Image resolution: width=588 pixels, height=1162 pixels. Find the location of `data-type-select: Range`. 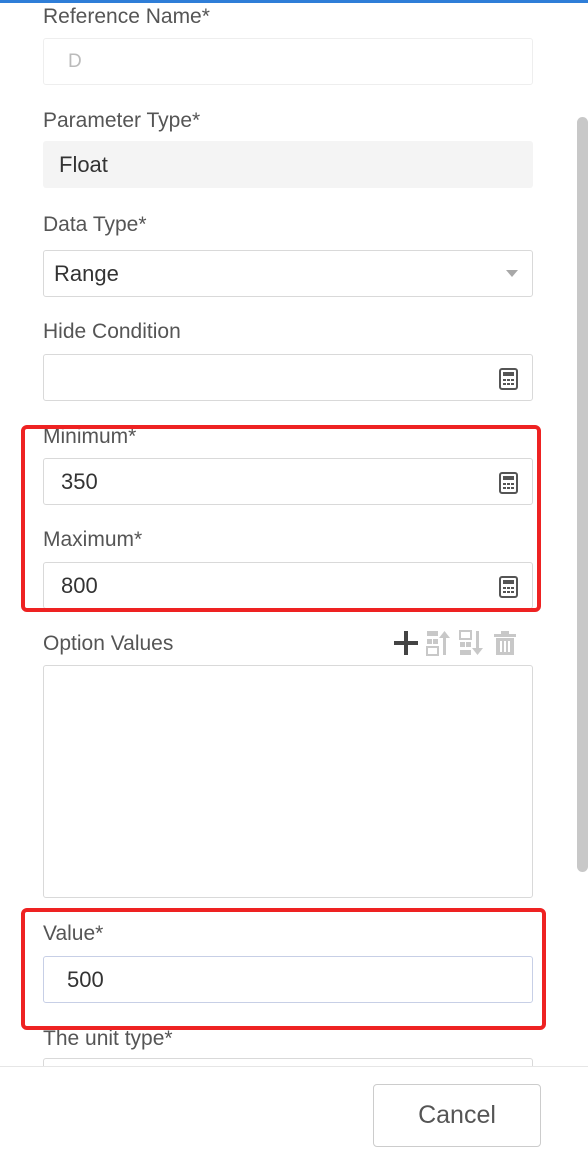

data-type-select: Range is located at coordinates (288, 273).